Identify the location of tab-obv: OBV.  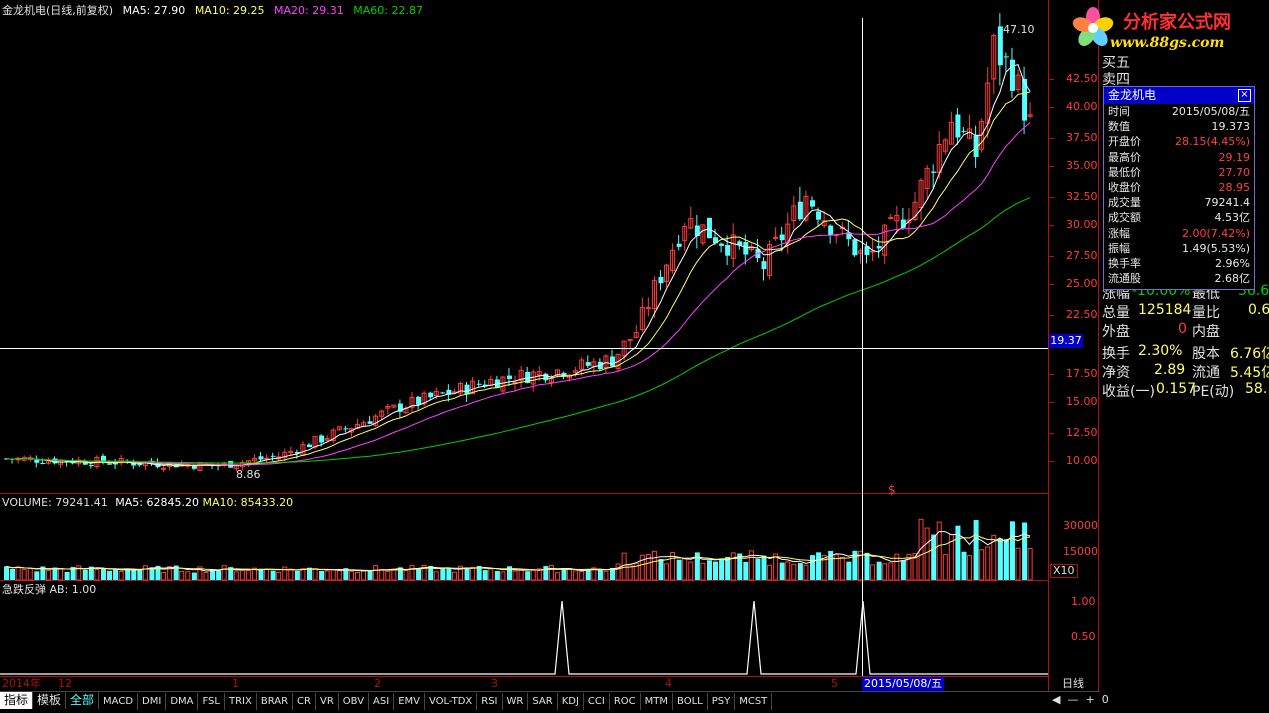
(354, 701).